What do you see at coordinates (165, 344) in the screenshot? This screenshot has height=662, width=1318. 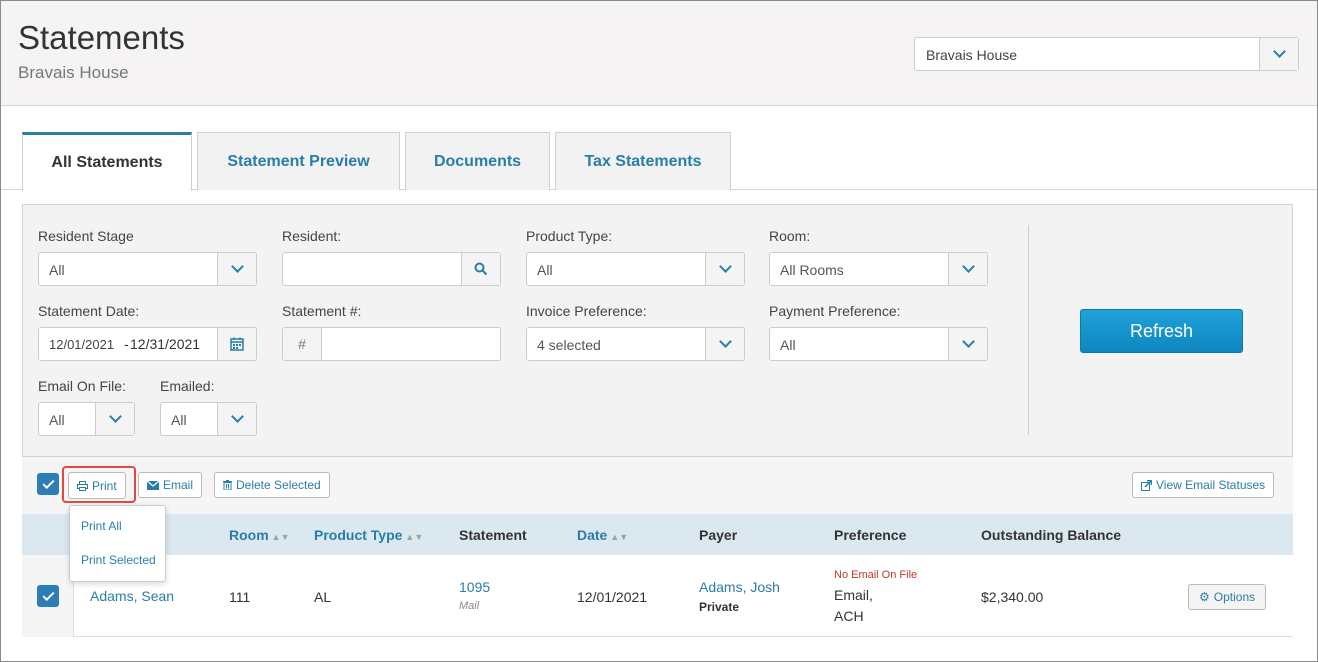 I see `date-to: 12/31/2021` at bounding box center [165, 344].